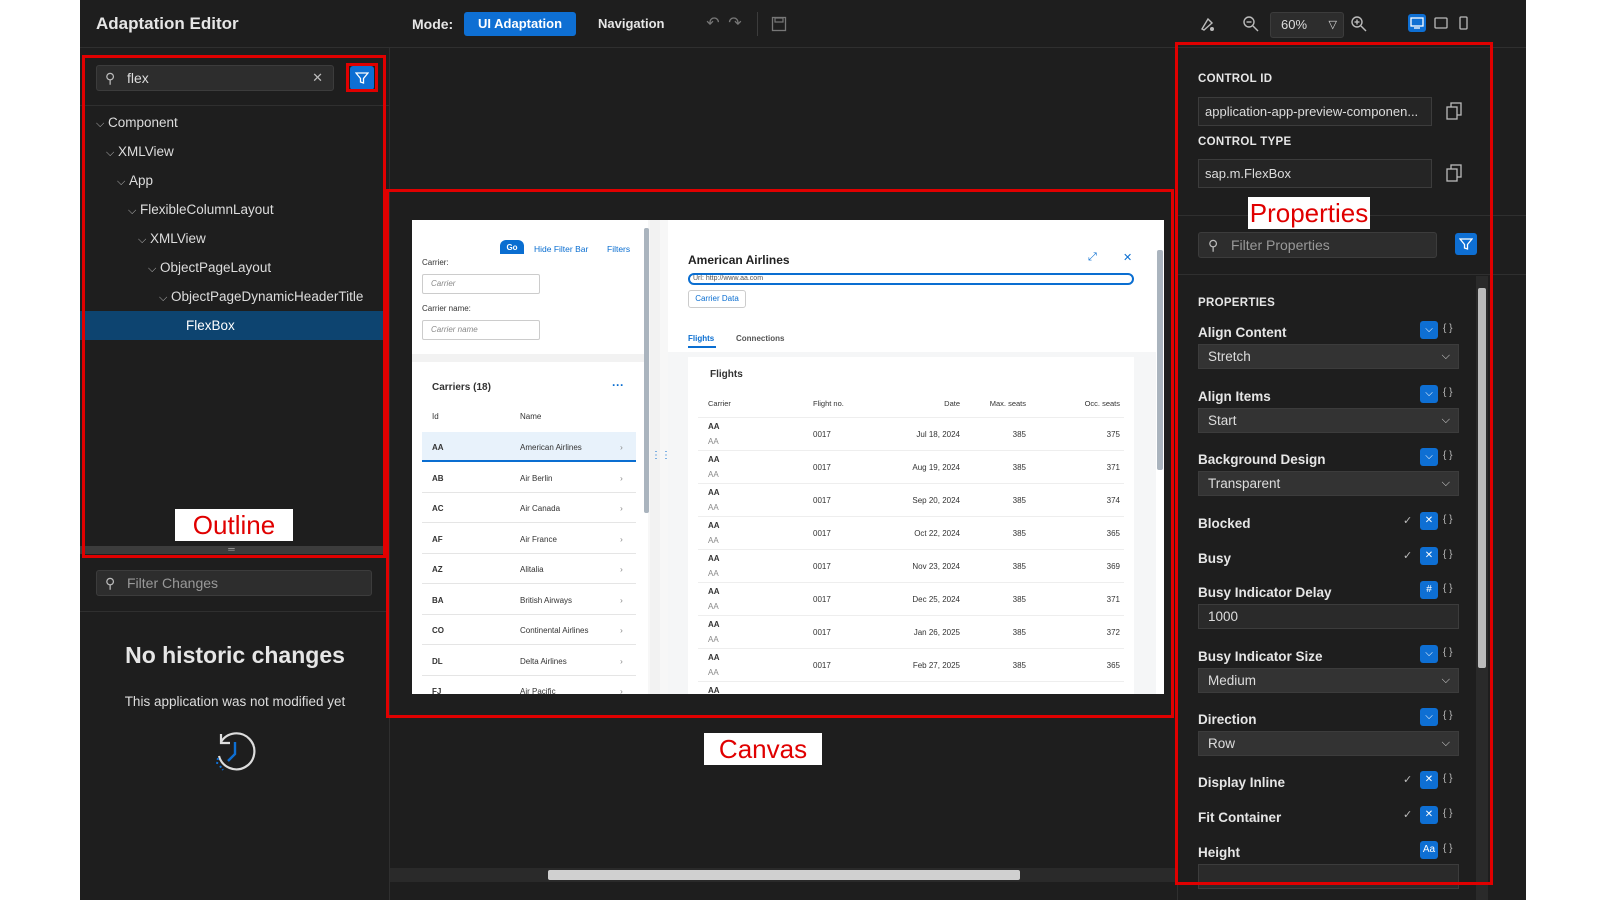  Describe the element at coordinates (215, 78) in the screenshot. I see `outline-search-input: ⚲ flex ✕` at that location.